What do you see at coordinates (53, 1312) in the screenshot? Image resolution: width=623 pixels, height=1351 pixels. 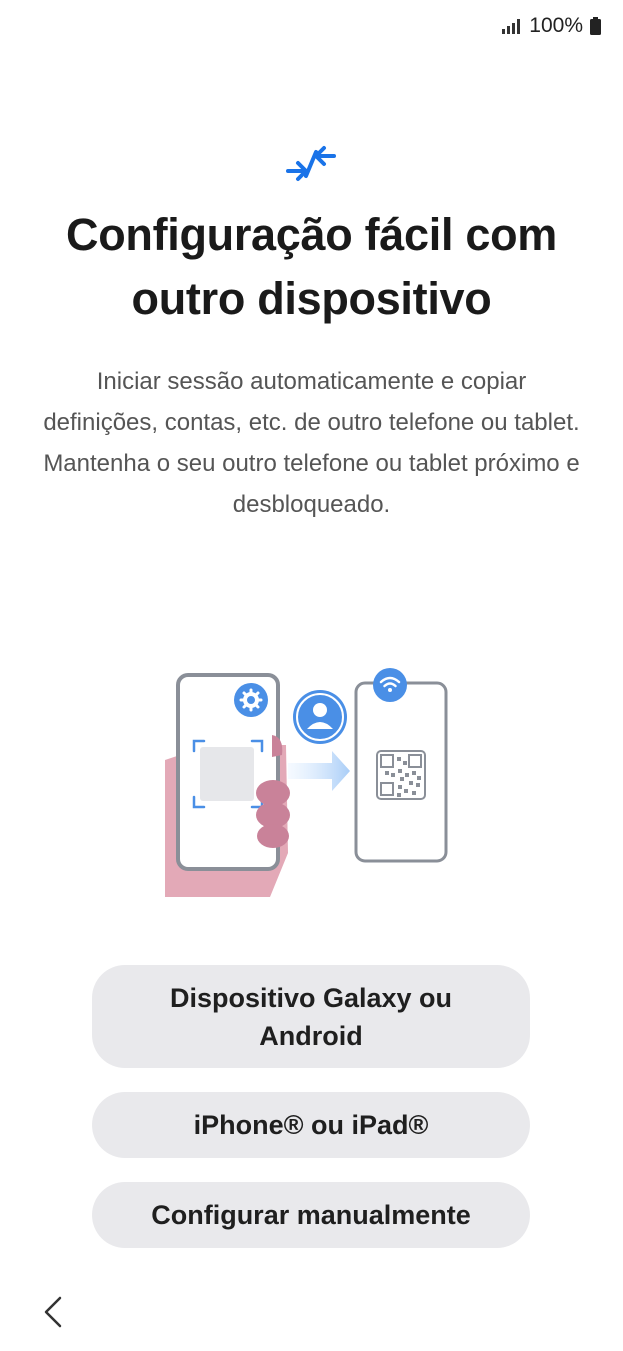 I see `chevron-left-icon` at bounding box center [53, 1312].